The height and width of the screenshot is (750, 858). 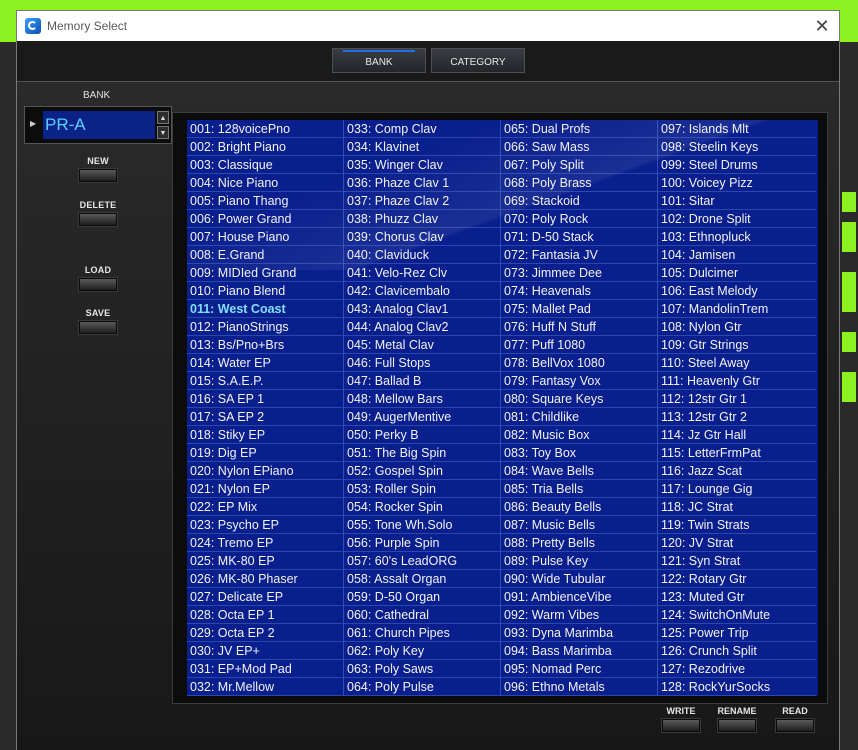 What do you see at coordinates (422, 165) in the screenshot?
I see `patch-item: 035: Winger Clav` at bounding box center [422, 165].